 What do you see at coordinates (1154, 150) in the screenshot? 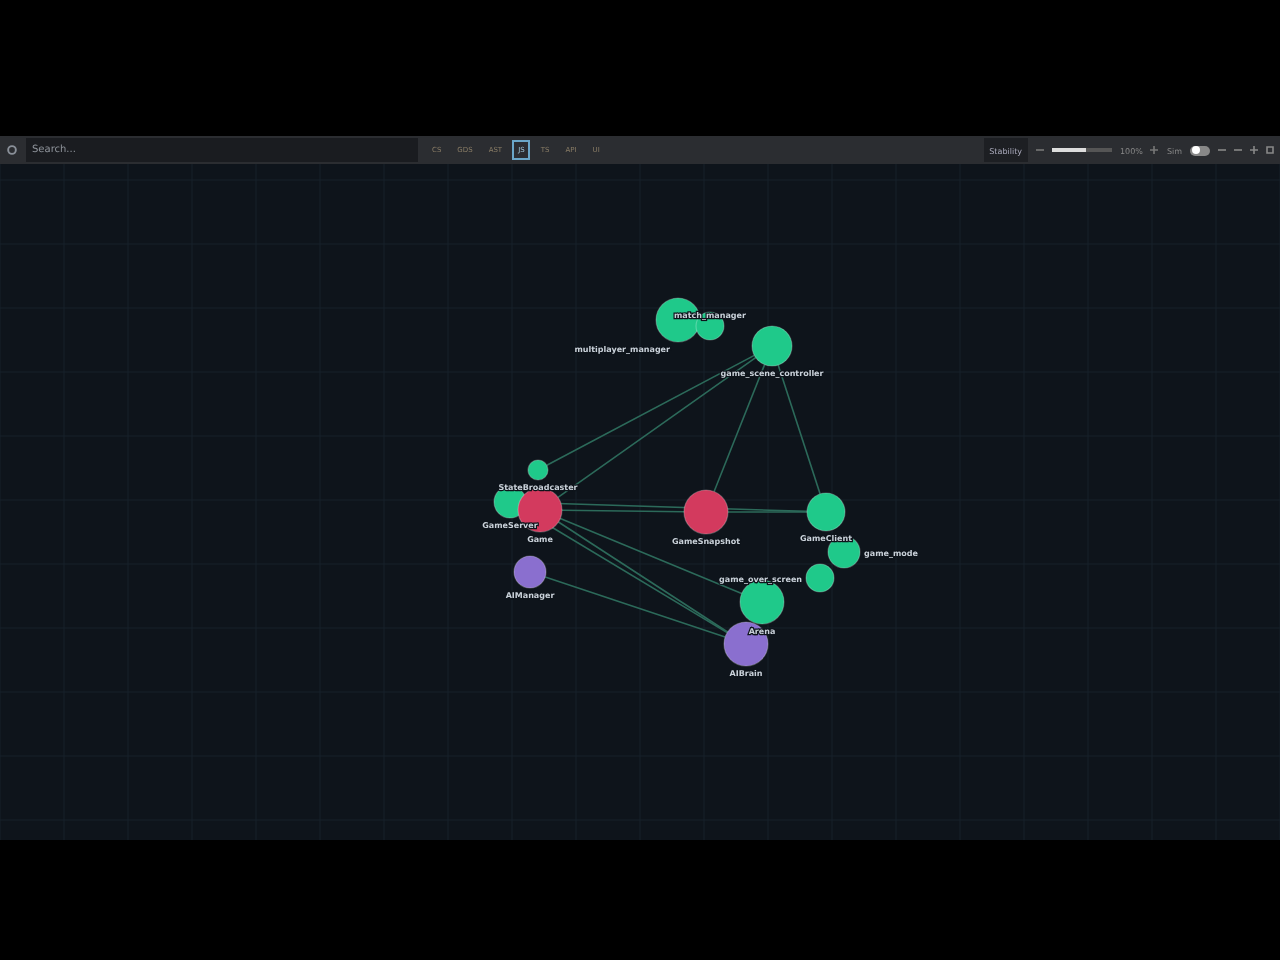
I see `zoom-in-icon` at bounding box center [1154, 150].